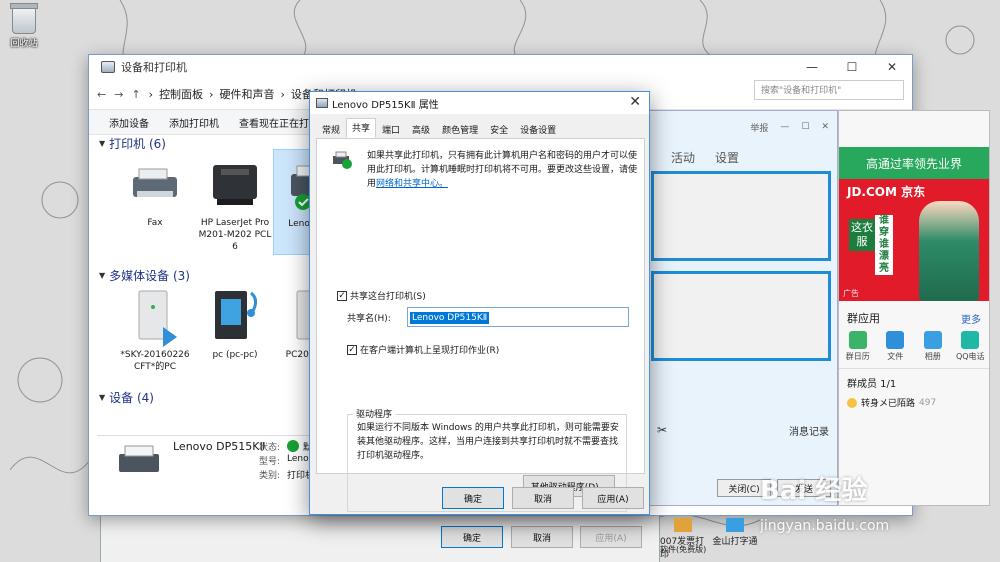 This screenshot has width=1000, height=562. I want to click on cancel-button: 取消, so click(543, 498).